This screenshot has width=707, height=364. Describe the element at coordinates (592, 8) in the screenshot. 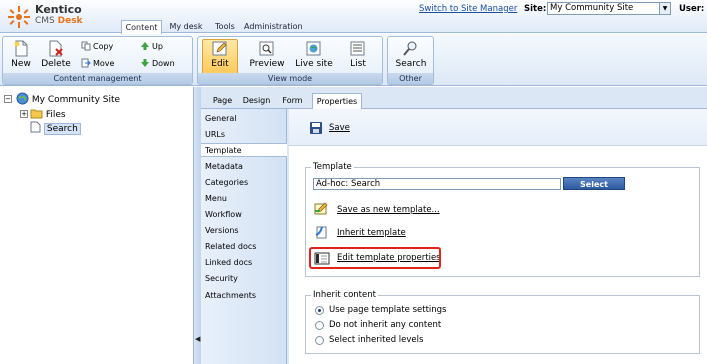

I see `site-select-value: My Community Site` at that location.